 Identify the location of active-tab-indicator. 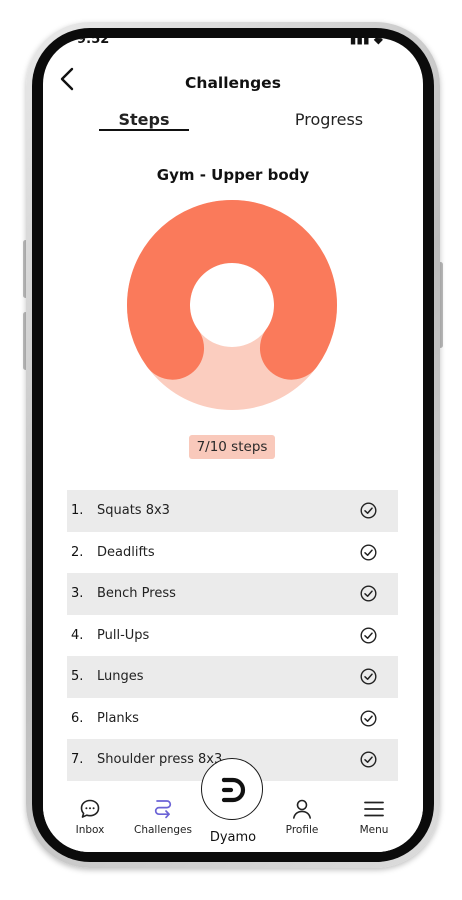
(144, 130).